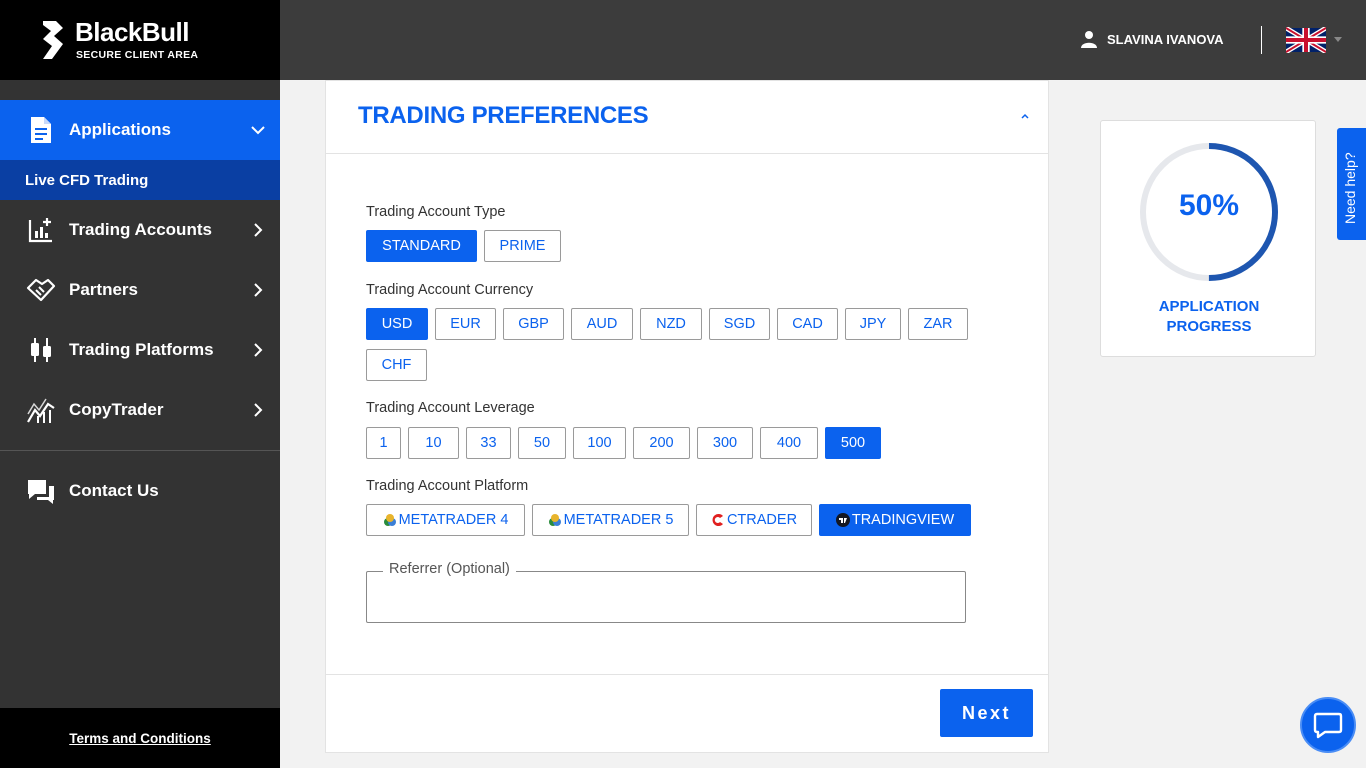  Describe the element at coordinates (41, 130) in the screenshot. I see `document-icon` at that location.